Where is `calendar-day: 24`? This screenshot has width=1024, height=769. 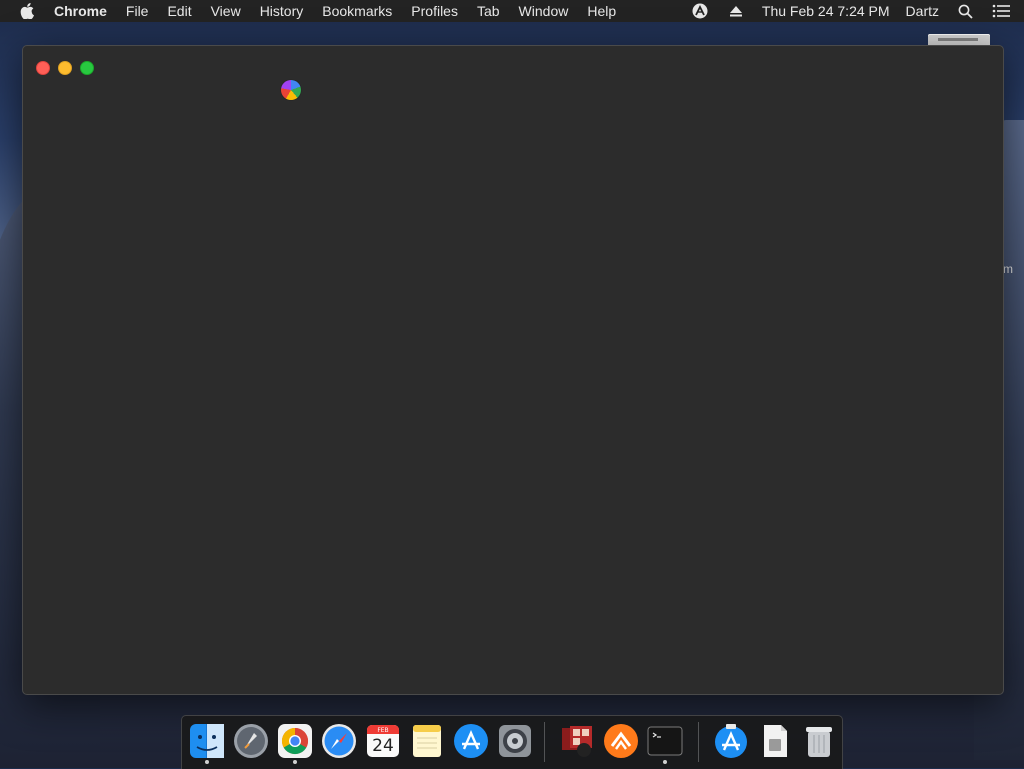 calendar-day: 24 is located at coordinates (383, 746).